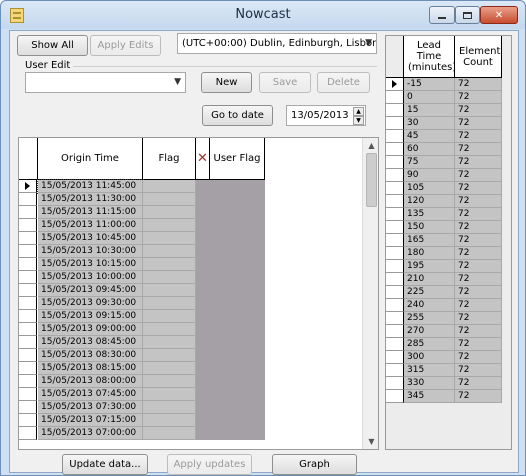 This screenshot has height=476, width=526. What do you see at coordinates (444, 175) in the screenshot?
I see `table-row: 90 72` at bounding box center [444, 175].